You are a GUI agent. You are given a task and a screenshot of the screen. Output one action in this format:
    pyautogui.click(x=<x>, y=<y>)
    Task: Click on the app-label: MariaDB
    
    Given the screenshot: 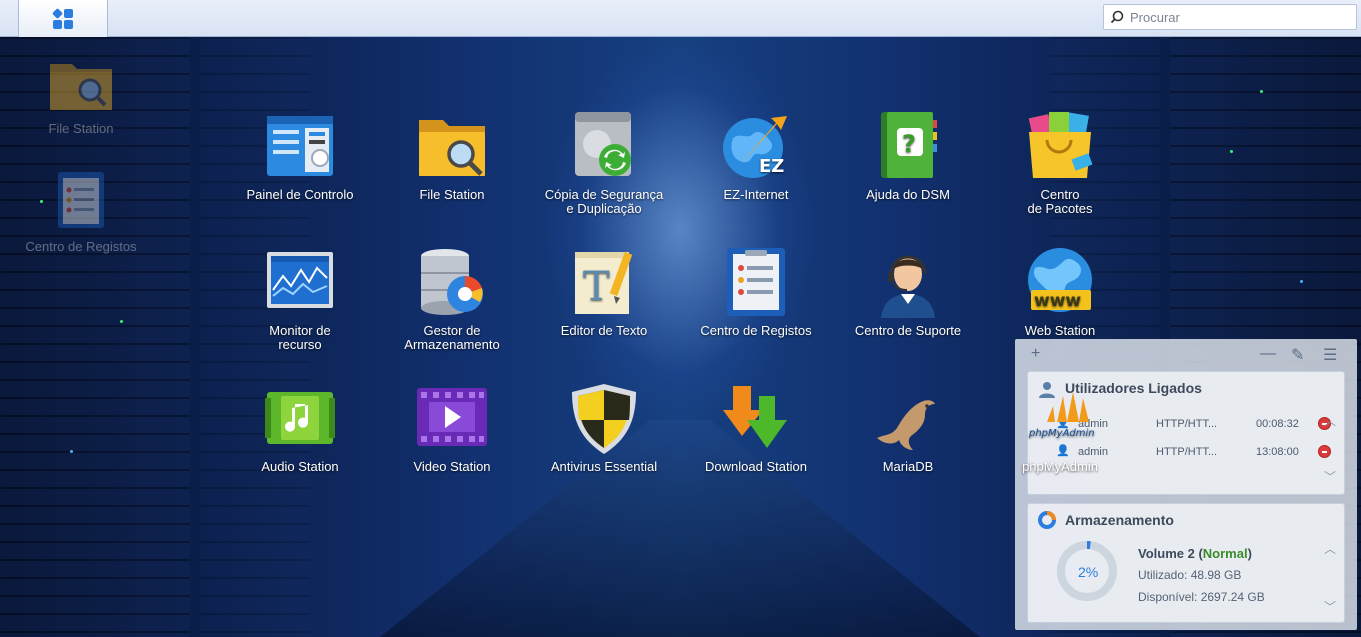 What is the action you would take?
    pyautogui.click(x=908, y=466)
    